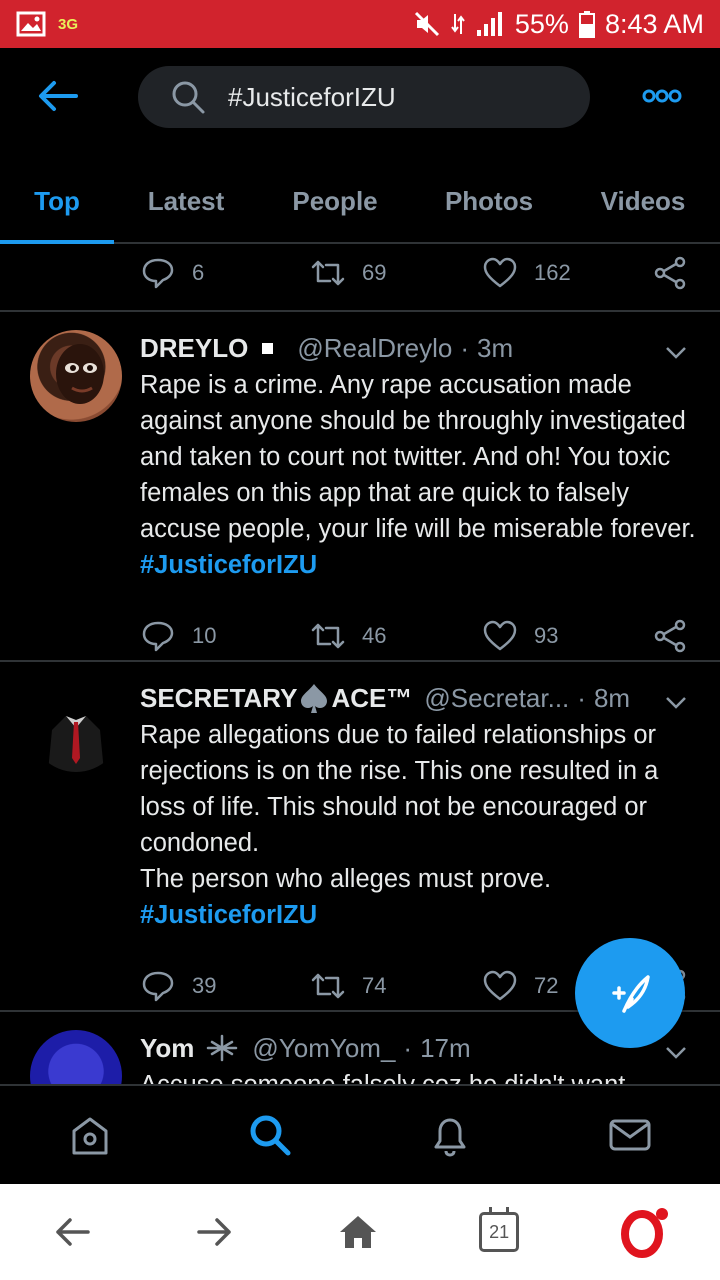 This screenshot has width=720, height=1280. Describe the element at coordinates (445, 1047) in the screenshot. I see `tweet-time: 17m` at that location.